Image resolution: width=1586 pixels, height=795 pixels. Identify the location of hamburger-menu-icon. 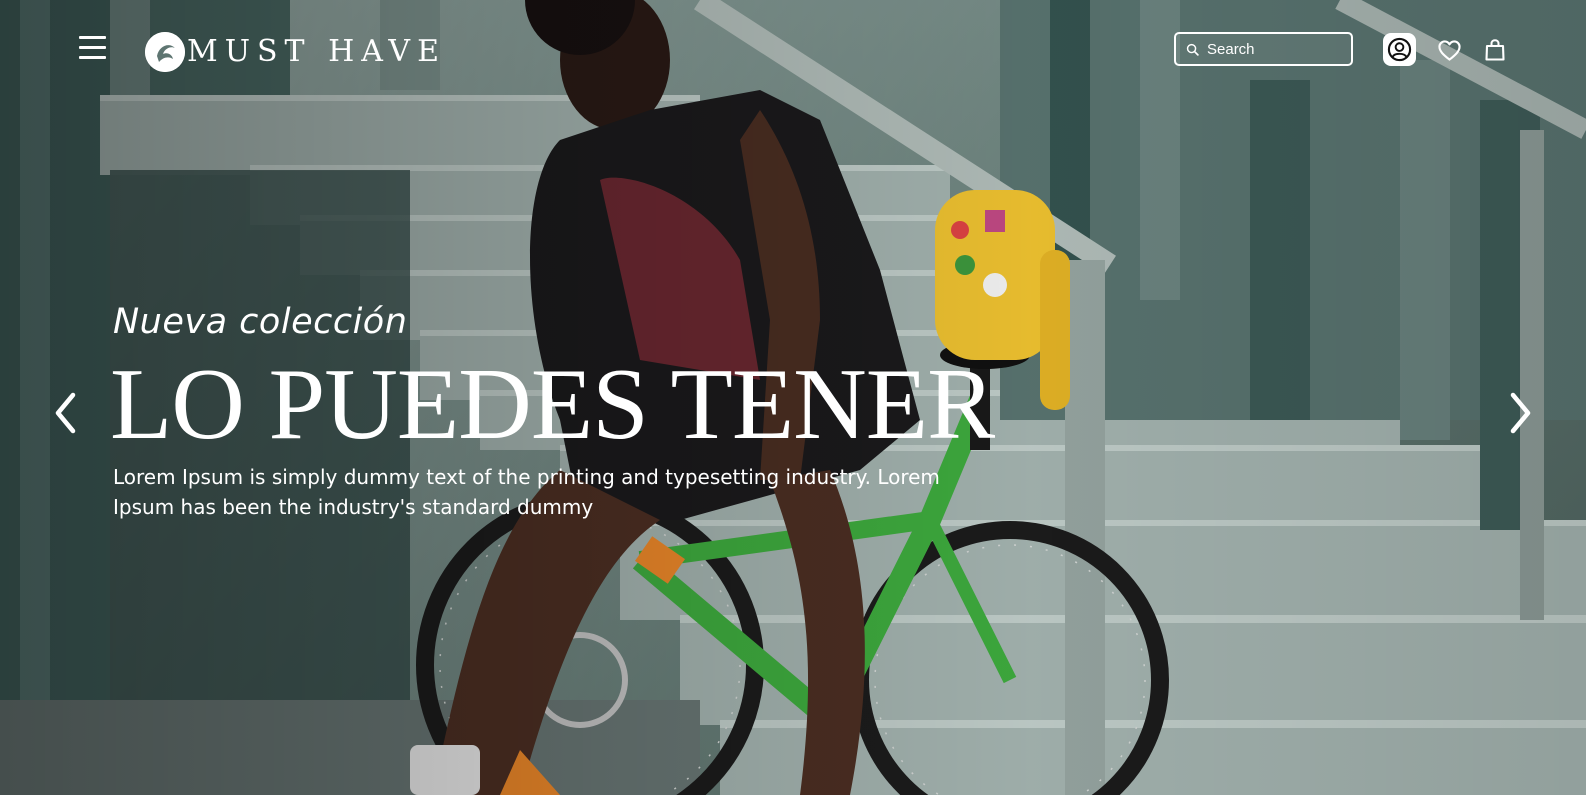
(93, 49).